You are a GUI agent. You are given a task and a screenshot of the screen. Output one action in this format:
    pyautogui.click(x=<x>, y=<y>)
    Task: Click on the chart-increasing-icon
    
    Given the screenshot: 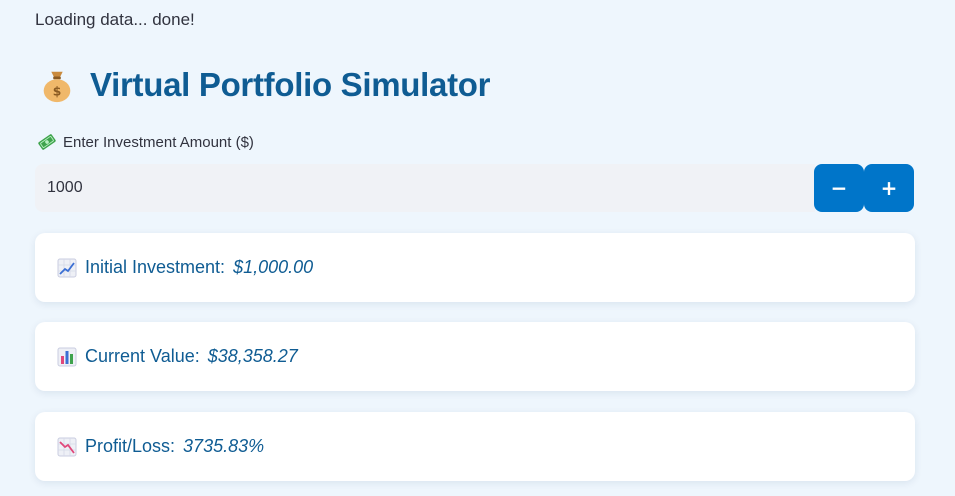 What is the action you would take?
    pyautogui.click(x=67, y=267)
    